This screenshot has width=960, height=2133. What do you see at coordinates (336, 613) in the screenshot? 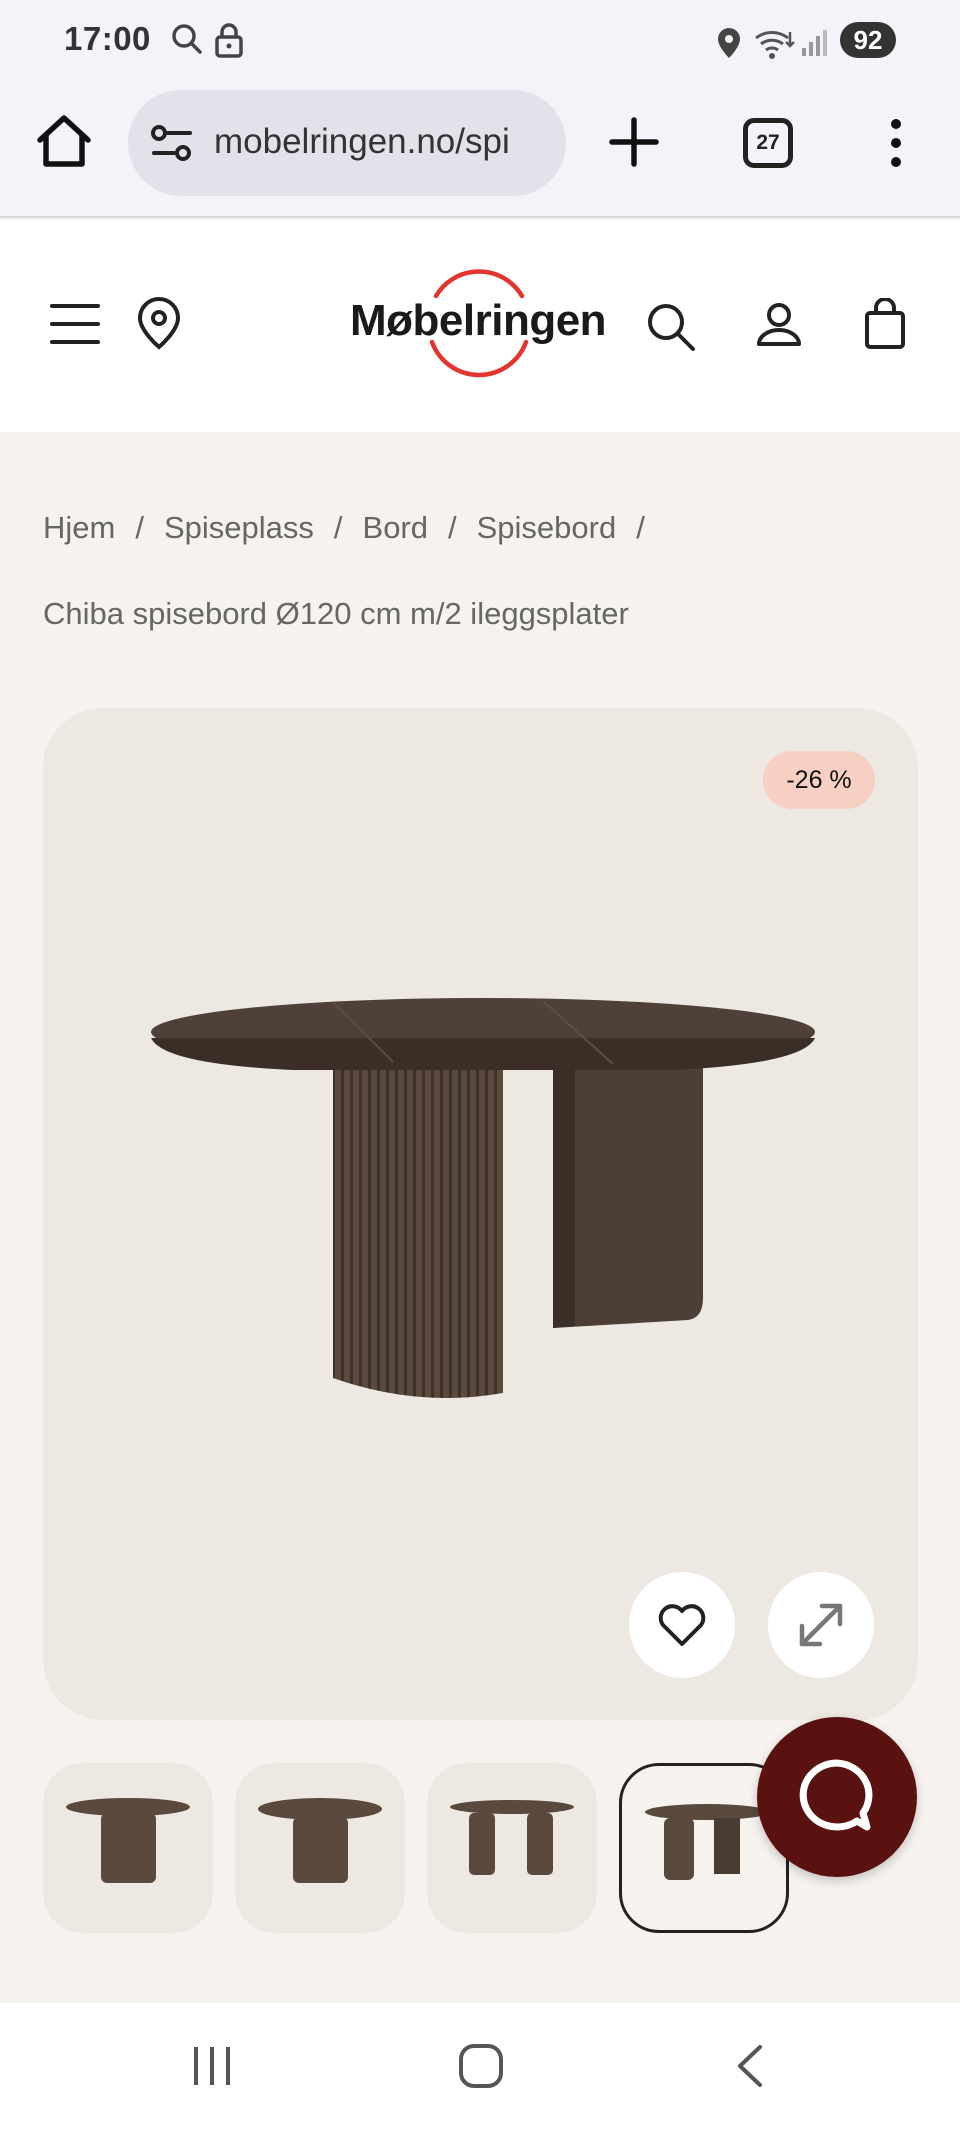
I see `product-title: Chiba spisebord Ø120 cm m/2 ileggsplater` at bounding box center [336, 613].